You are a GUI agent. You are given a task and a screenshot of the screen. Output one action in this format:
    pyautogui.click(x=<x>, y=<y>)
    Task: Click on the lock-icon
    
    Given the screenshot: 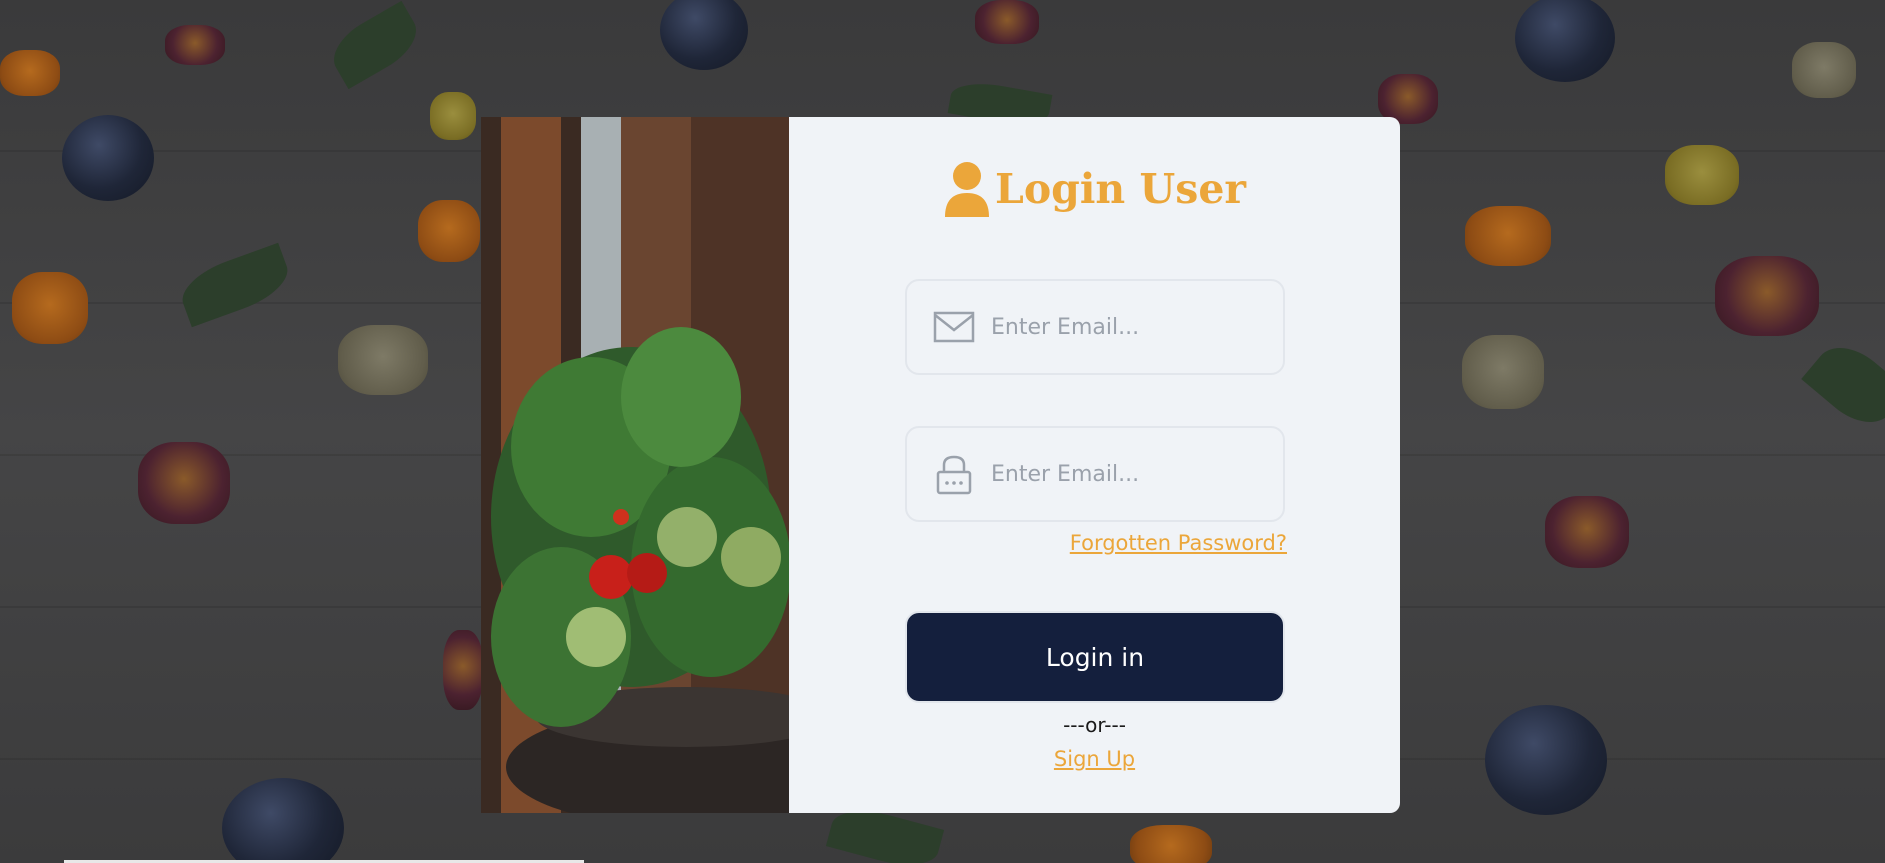 What is the action you would take?
    pyautogui.click(x=954, y=475)
    